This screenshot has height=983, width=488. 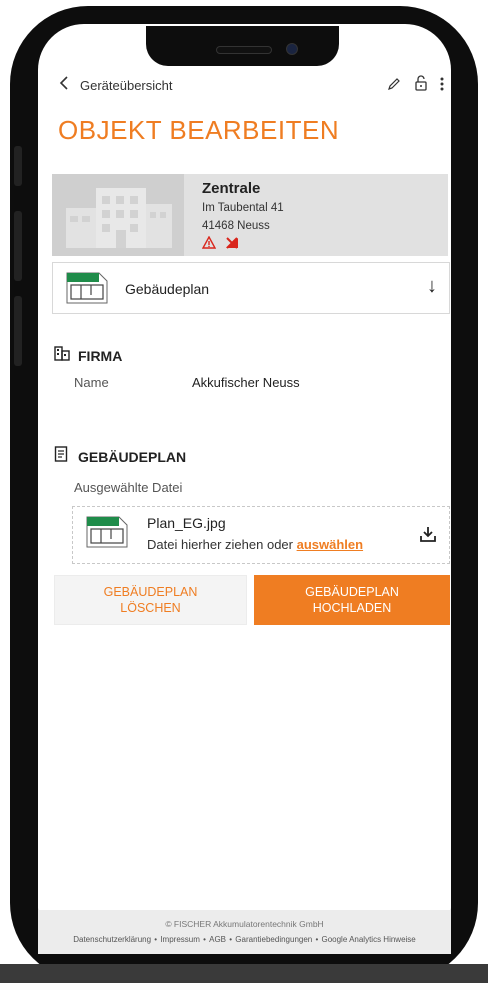 What do you see at coordinates (244, 973) in the screenshot?
I see `phone-bottom-edge` at bounding box center [244, 973].